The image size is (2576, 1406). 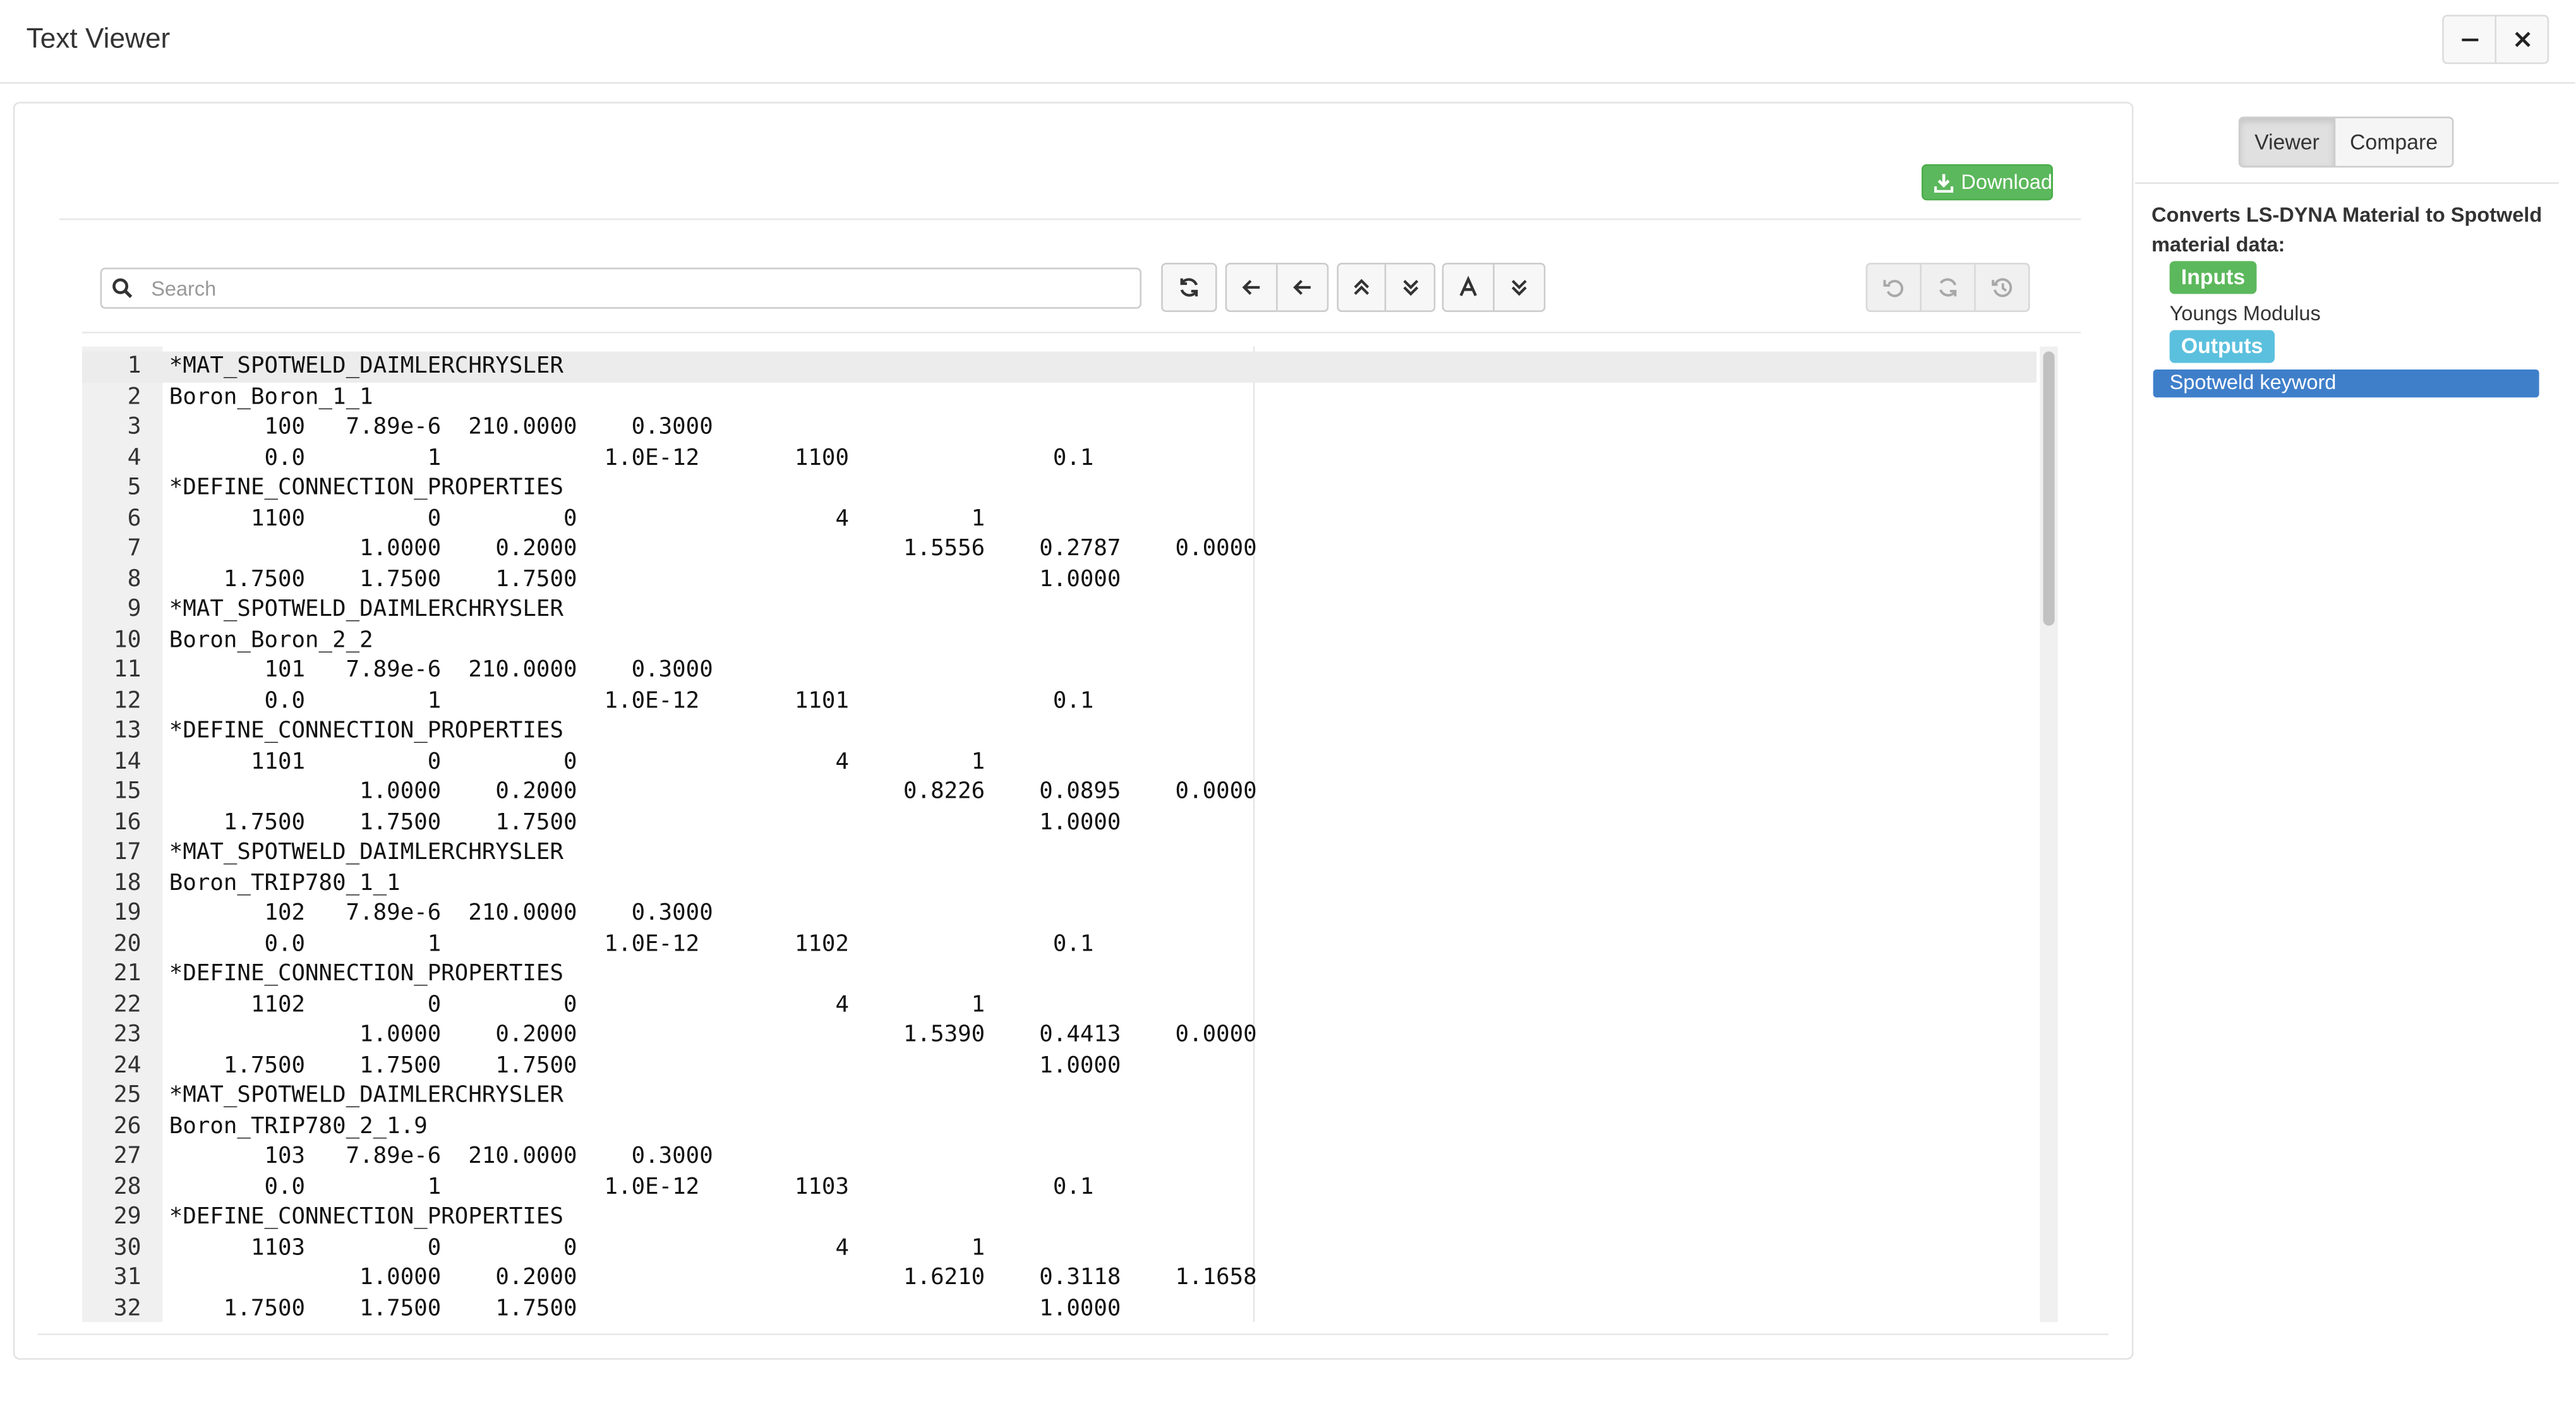 What do you see at coordinates (127, 639) in the screenshot?
I see `line-number: 10` at bounding box center [127, 639].